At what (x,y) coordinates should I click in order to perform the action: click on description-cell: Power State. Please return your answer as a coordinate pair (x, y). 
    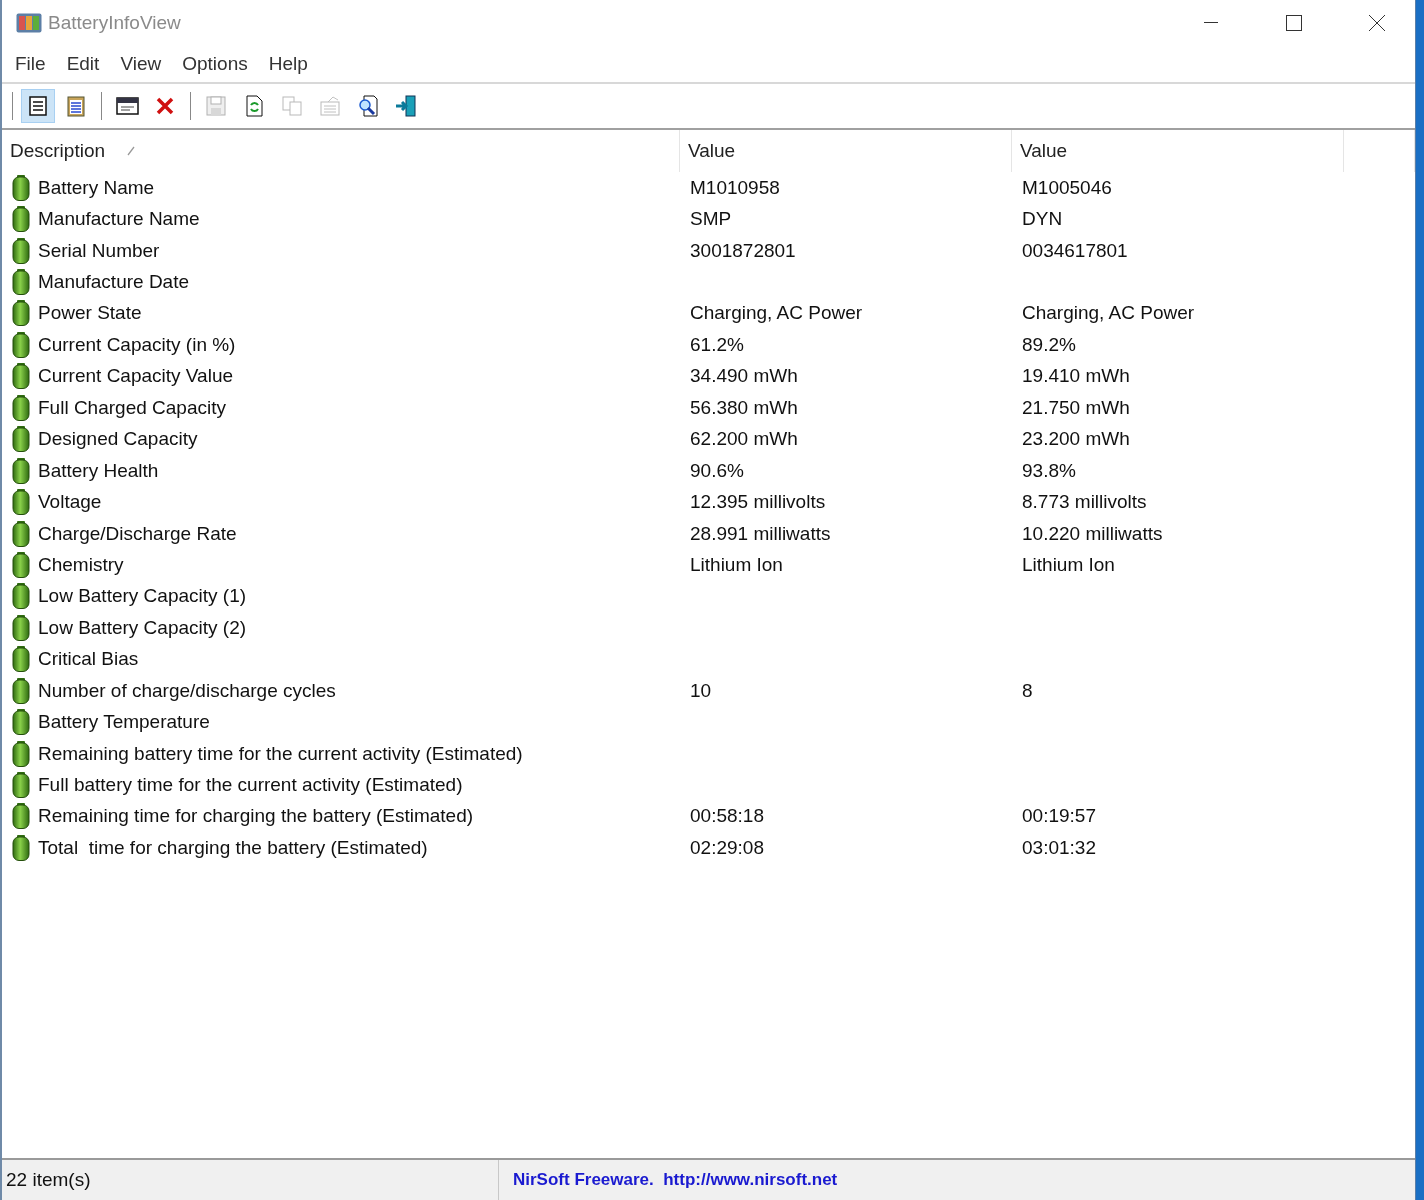
    Looking at the image, I should click on (90, 313).